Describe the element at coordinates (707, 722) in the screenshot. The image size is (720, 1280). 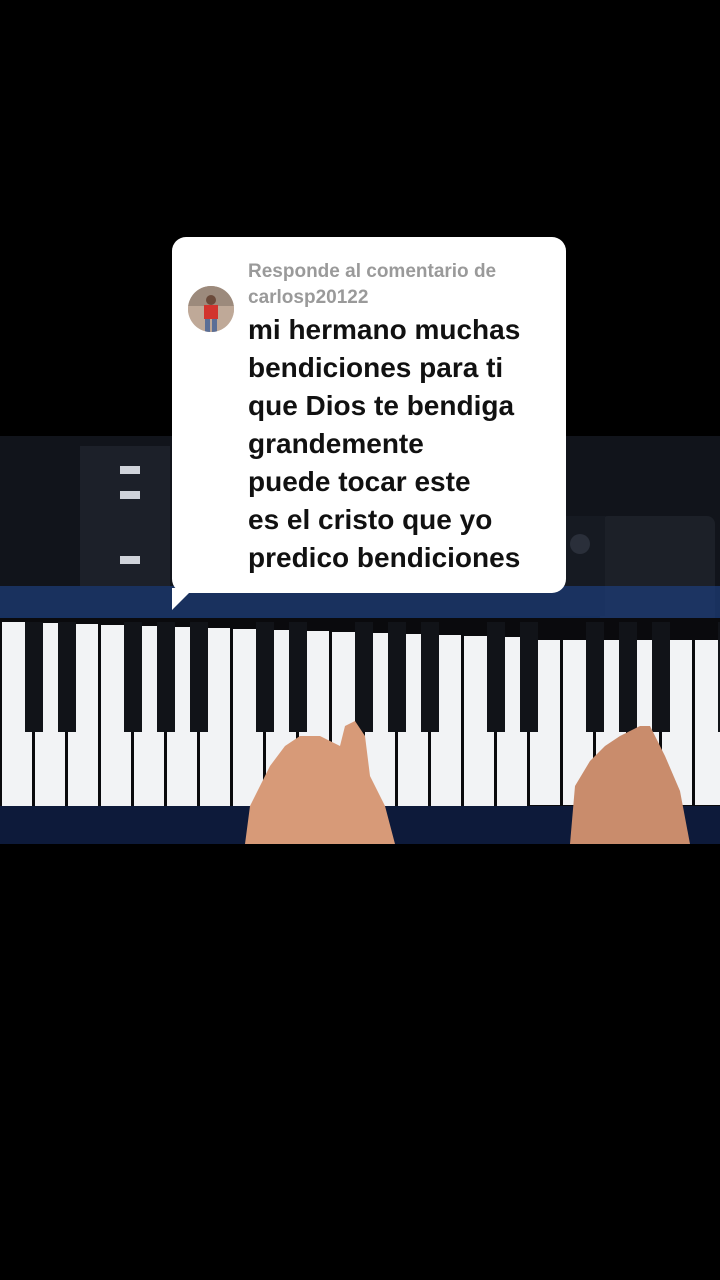
I see `piano-white-key` at that location.